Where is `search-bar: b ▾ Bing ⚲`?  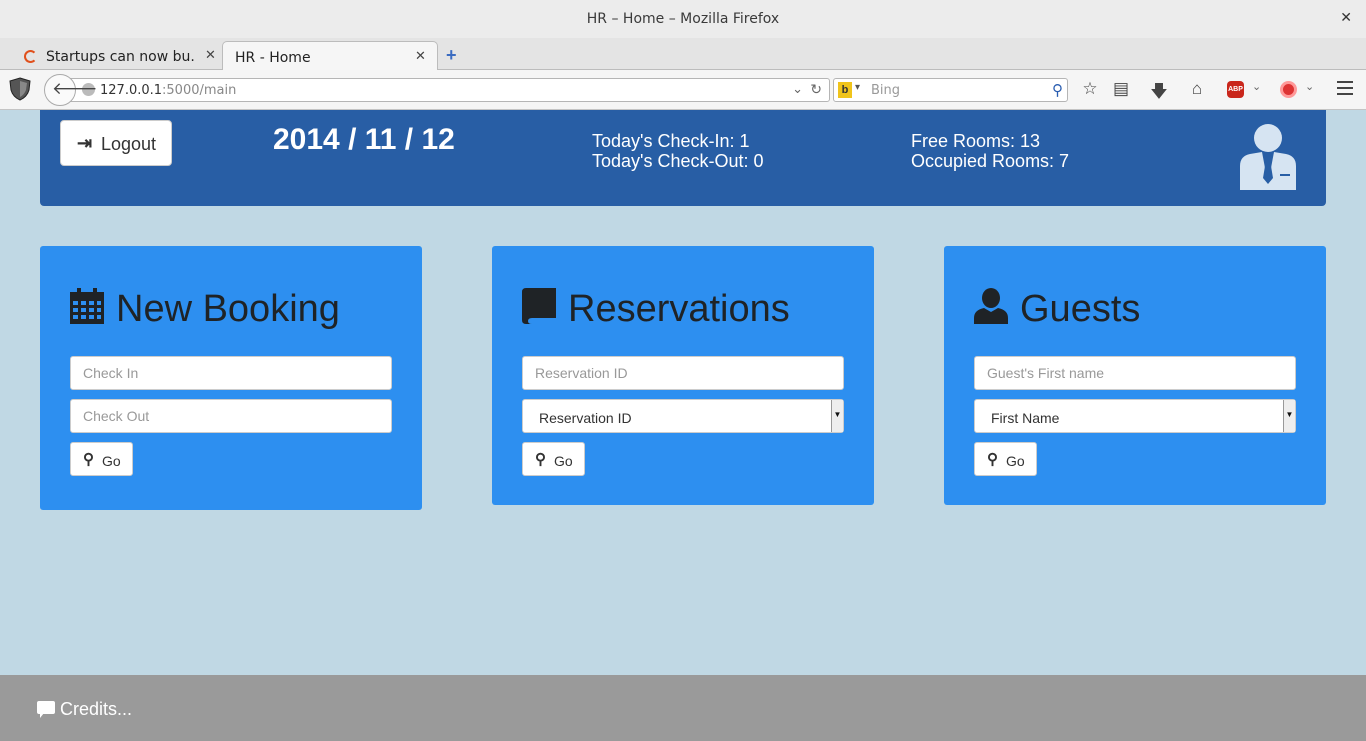 search-bar: b ▾ Bing ⚲ is located at coordinates (950, 90).